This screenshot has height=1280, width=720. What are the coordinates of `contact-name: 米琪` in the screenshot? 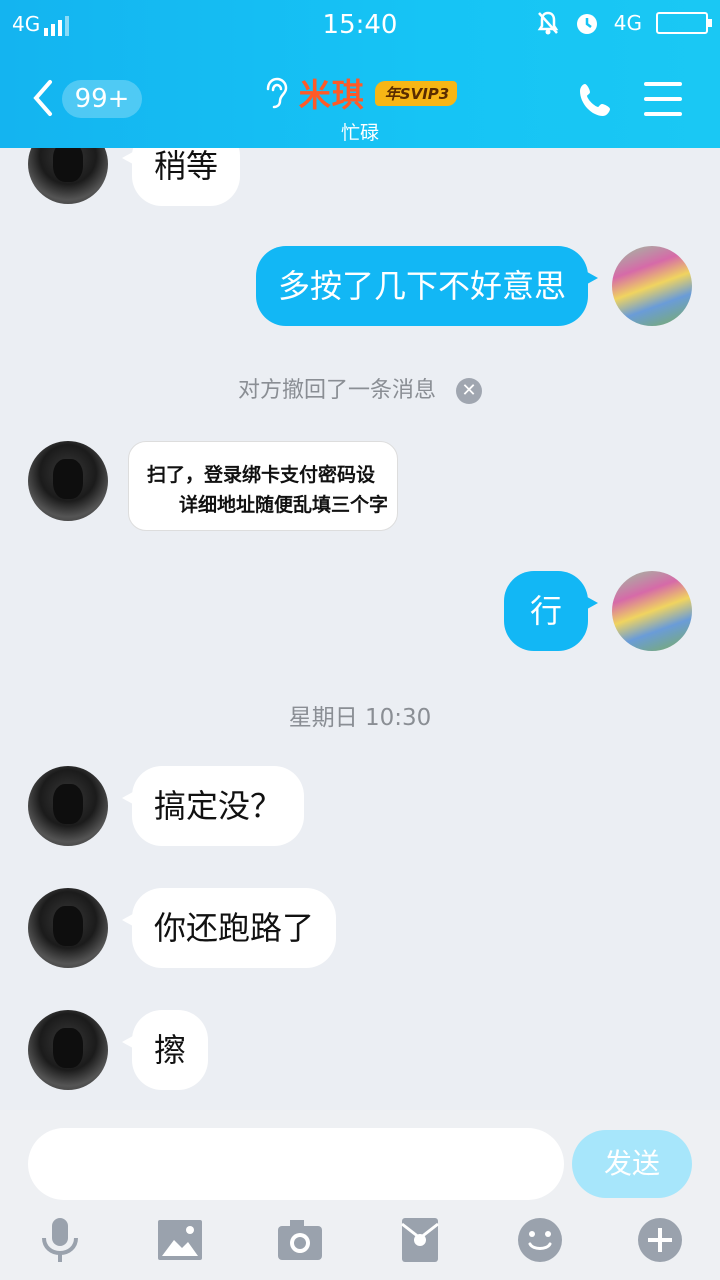 It's located at (331, 95).